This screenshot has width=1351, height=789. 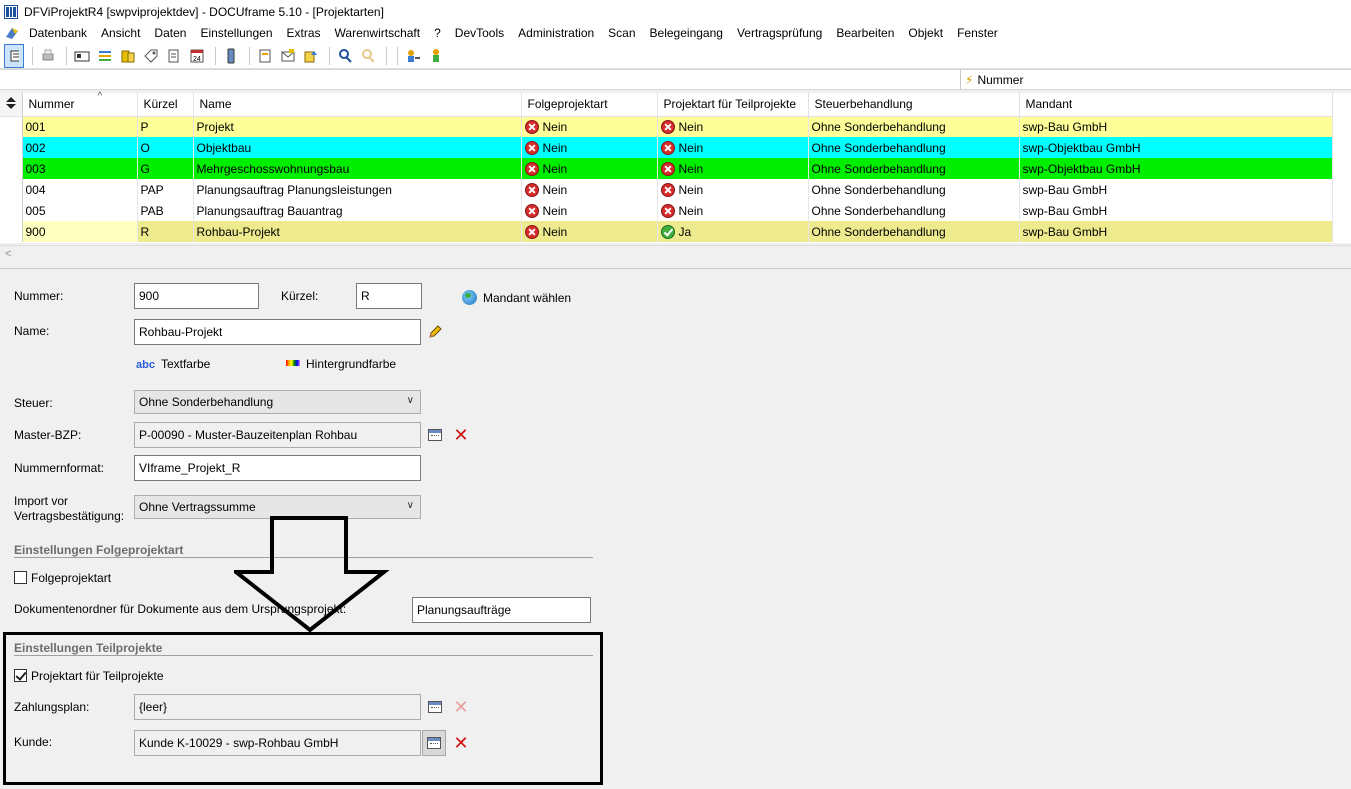 I want to click on menu-item-ansicht: Ansicht, so click(x=120, y=33).